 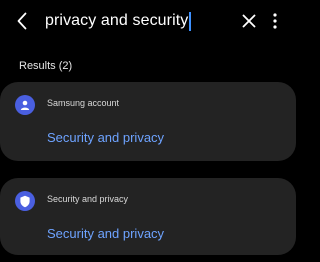 I want to click on more-options-button, so click(x=275, y=21).